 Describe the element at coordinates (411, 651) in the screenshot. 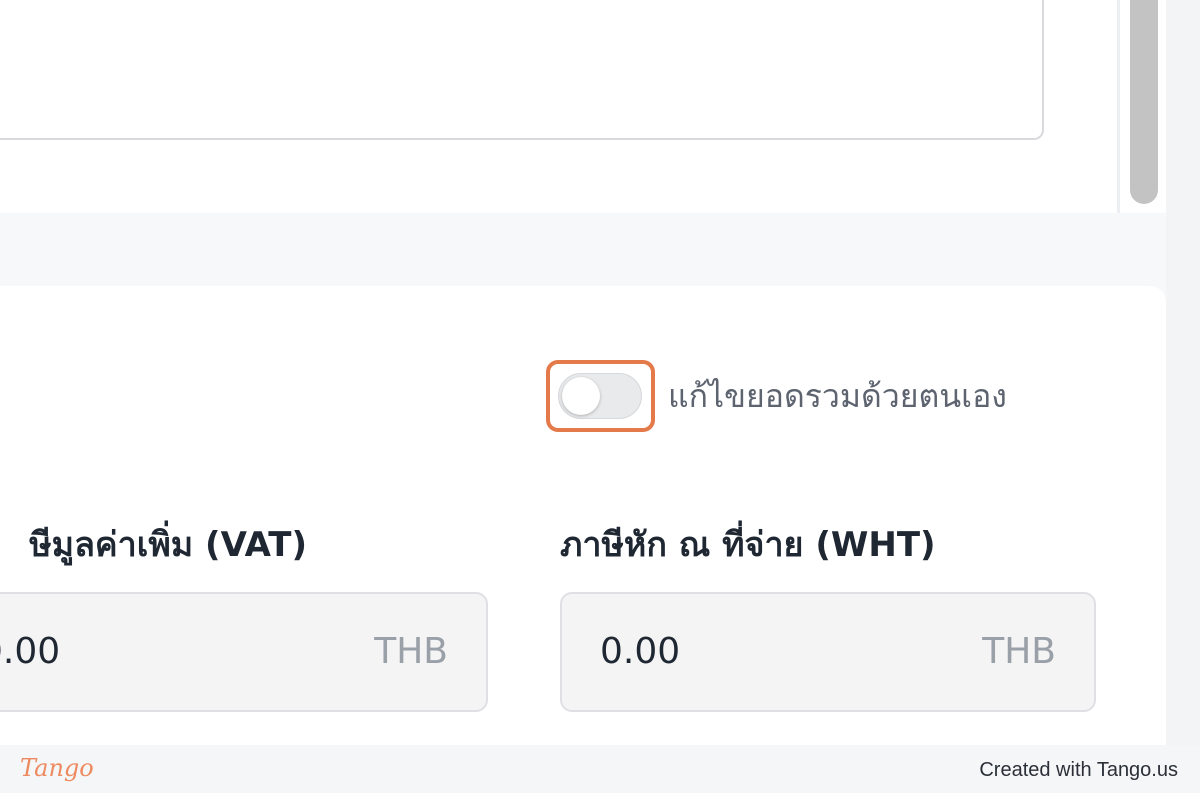

I see `vat-currency-unit: THB` at that location.